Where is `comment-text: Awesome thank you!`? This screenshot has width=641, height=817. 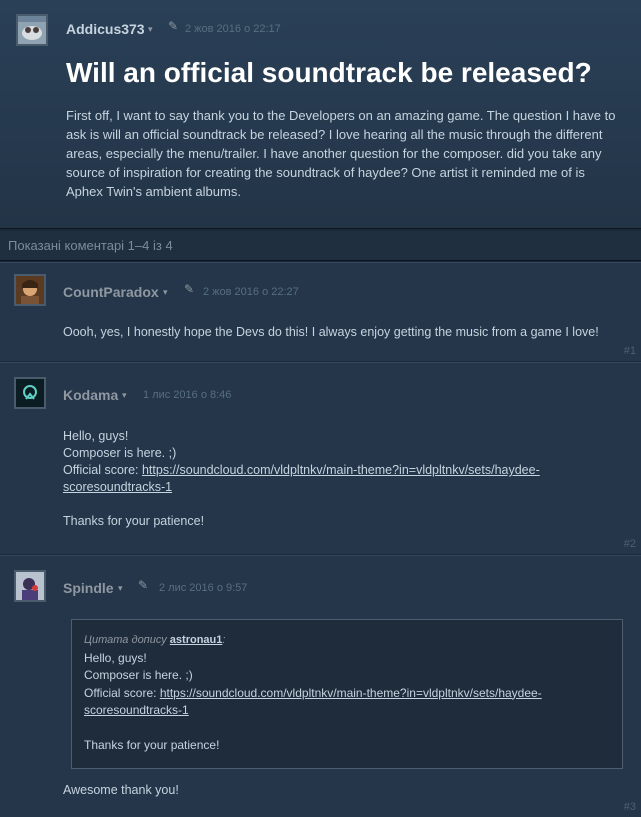
comment-text: Awesome thank you! is located at coordinates (121, 790).